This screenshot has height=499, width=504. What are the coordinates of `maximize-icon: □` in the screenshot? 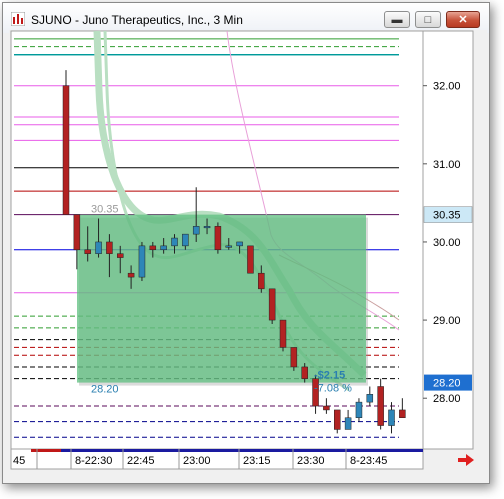 It's located at (428, 19).